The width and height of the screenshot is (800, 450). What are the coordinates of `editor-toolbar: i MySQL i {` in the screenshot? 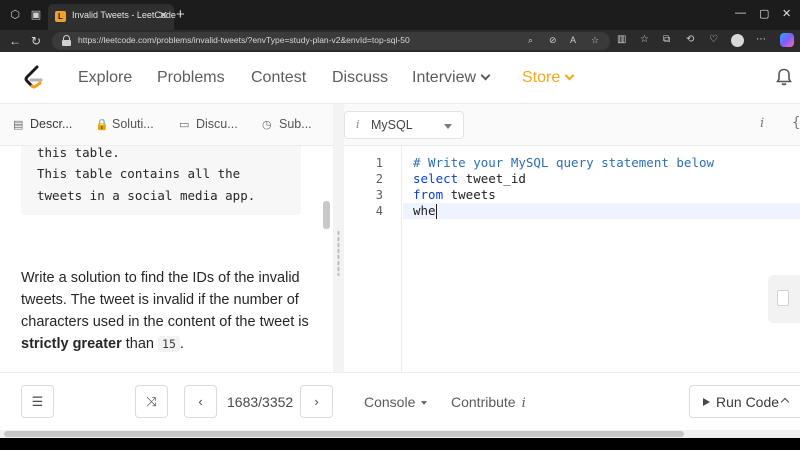 It's located at (572, 125).